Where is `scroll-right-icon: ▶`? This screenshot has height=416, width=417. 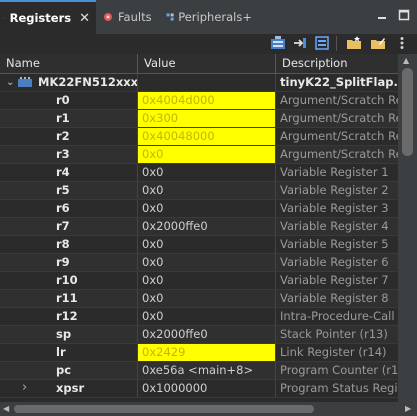 scroll-right-icon: ▶ is located at coordinates (408, 408).